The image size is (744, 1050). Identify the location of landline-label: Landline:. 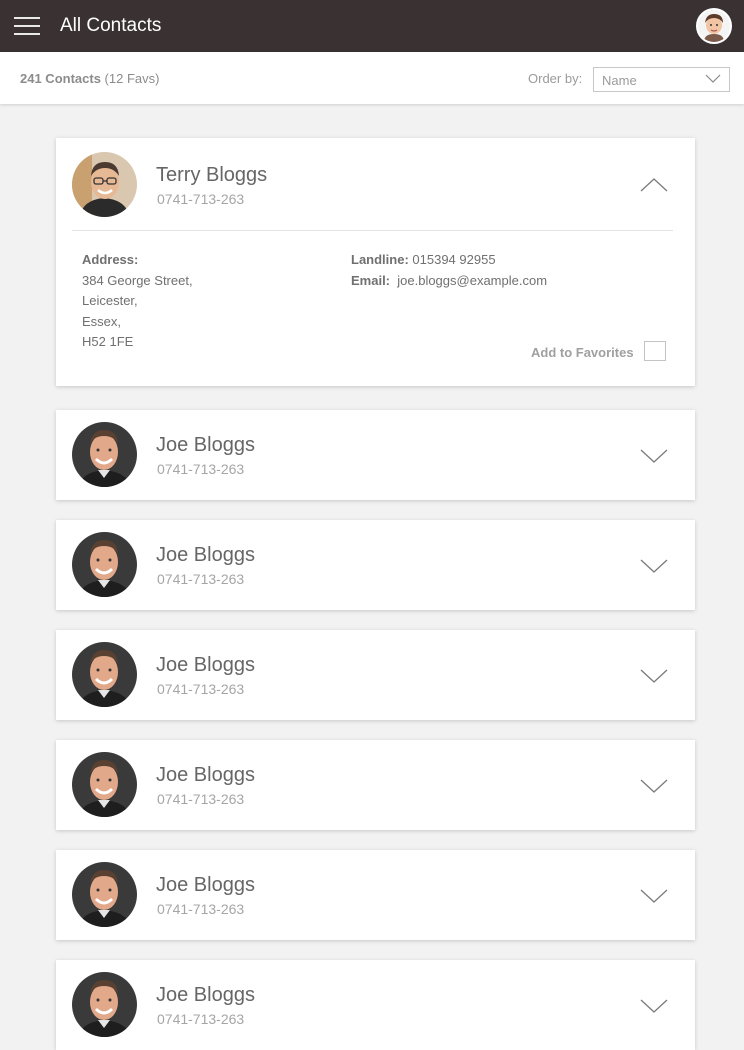
(380, 259).